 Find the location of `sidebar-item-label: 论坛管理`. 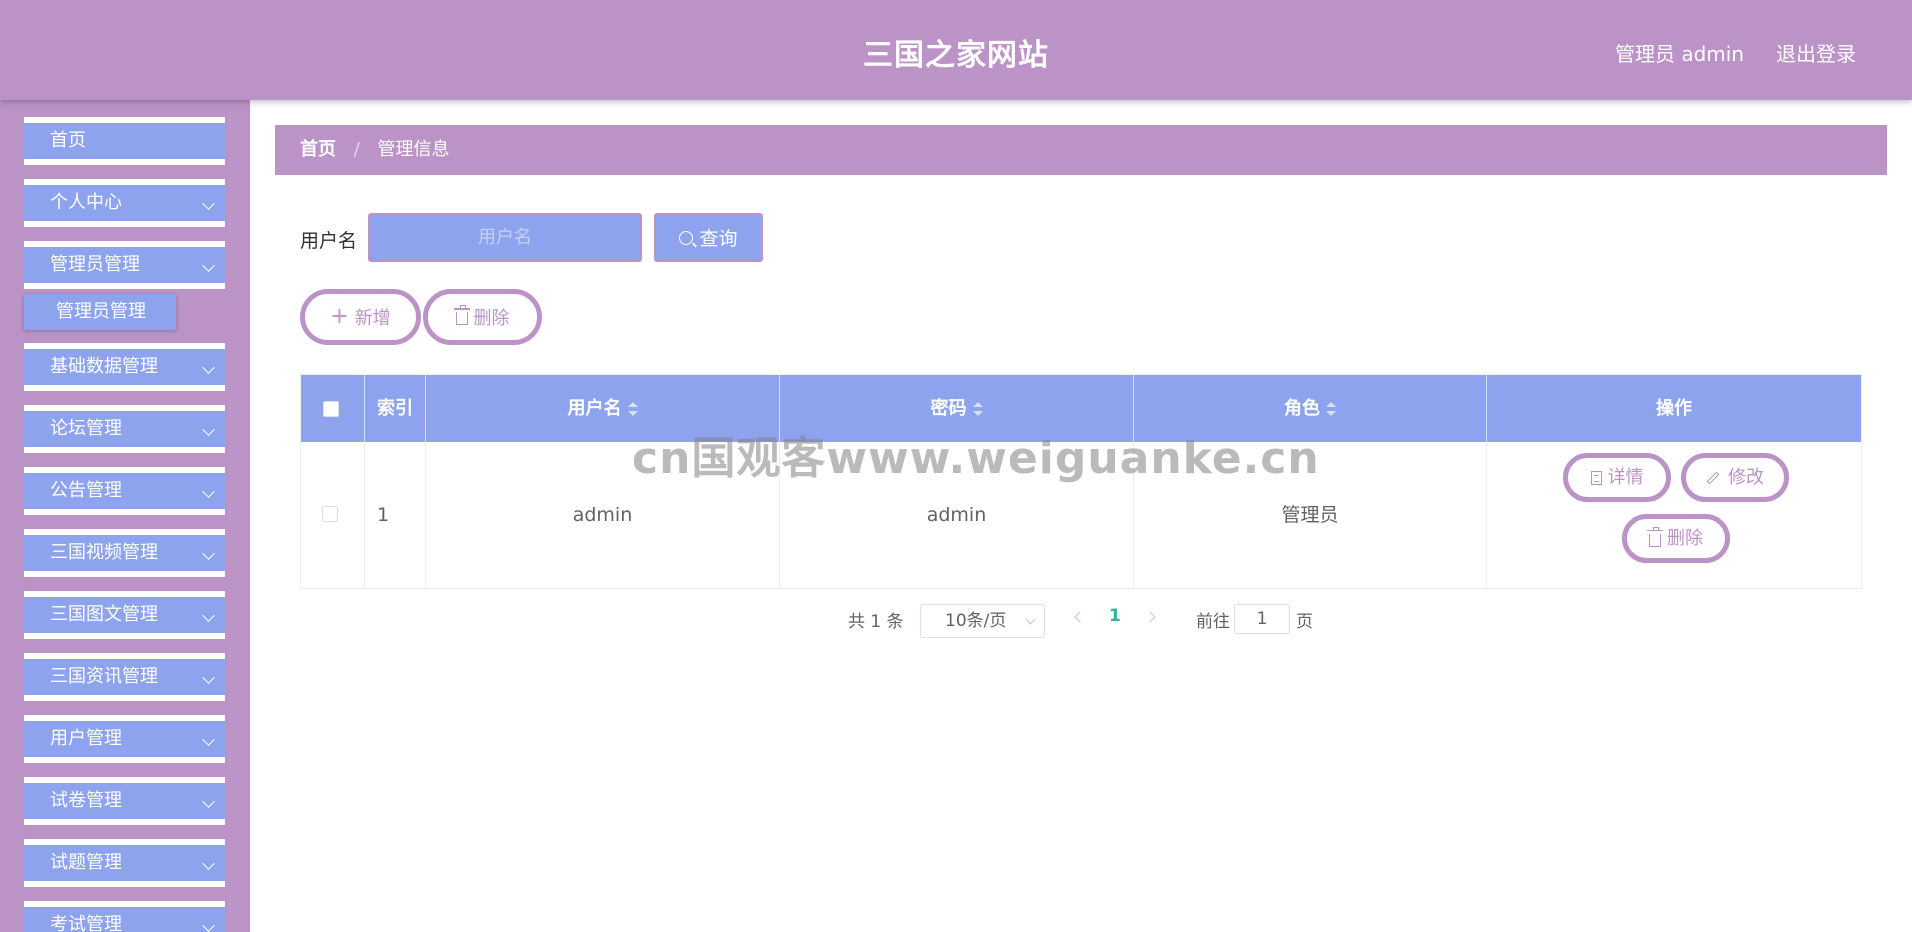

sidebar-item-label: 论坛管理 is located at coordinates (86, 428).